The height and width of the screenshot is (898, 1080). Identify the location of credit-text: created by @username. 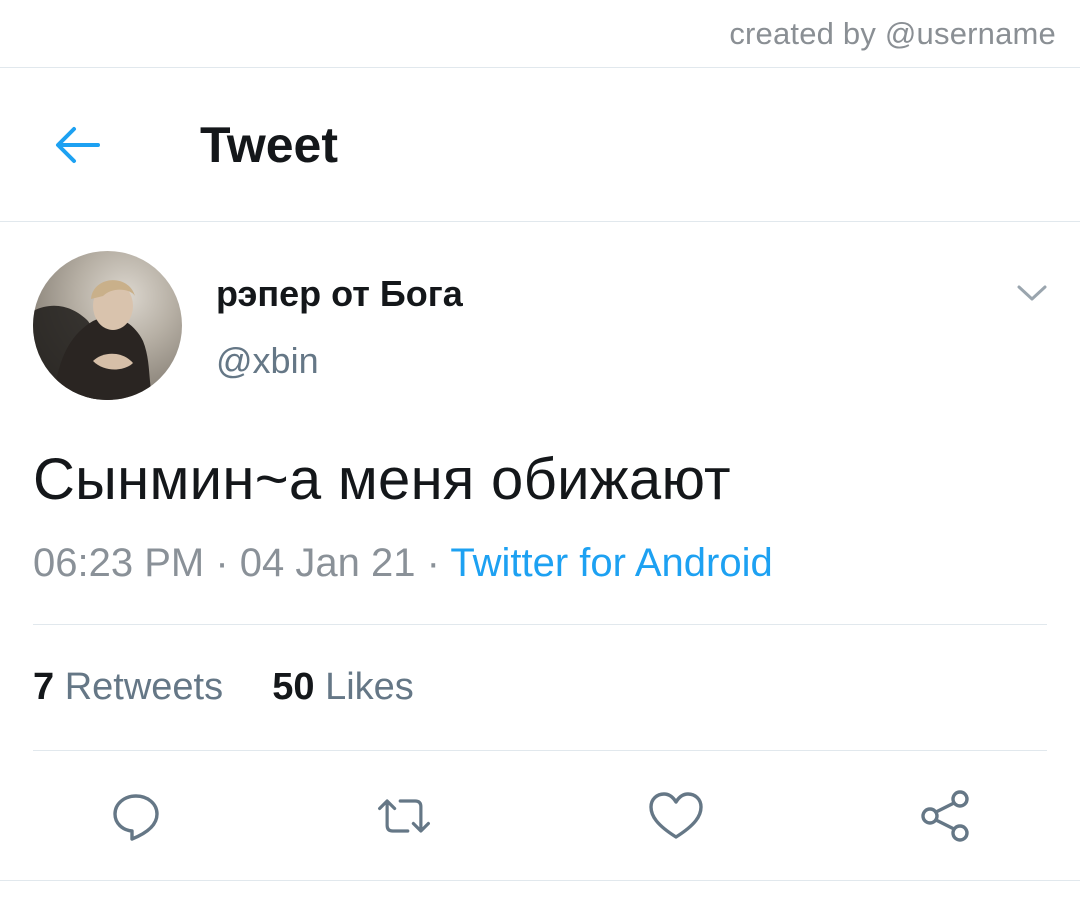
(892, 33).